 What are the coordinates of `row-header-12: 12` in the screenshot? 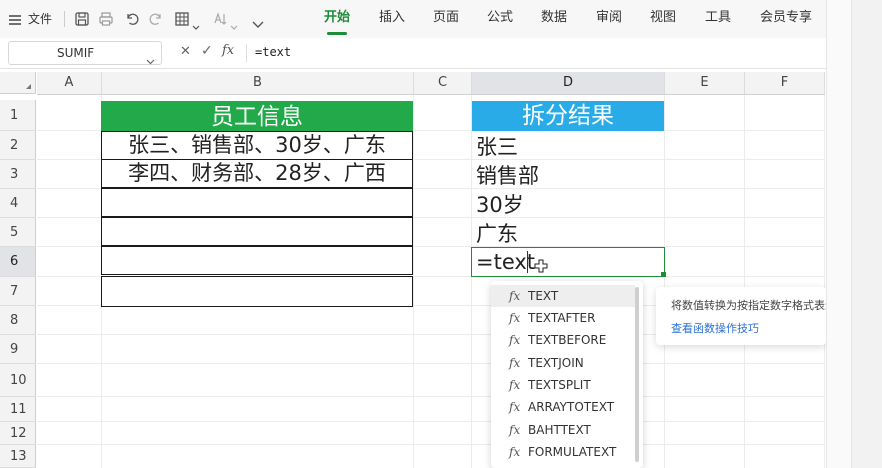 It's located at (18, 433).